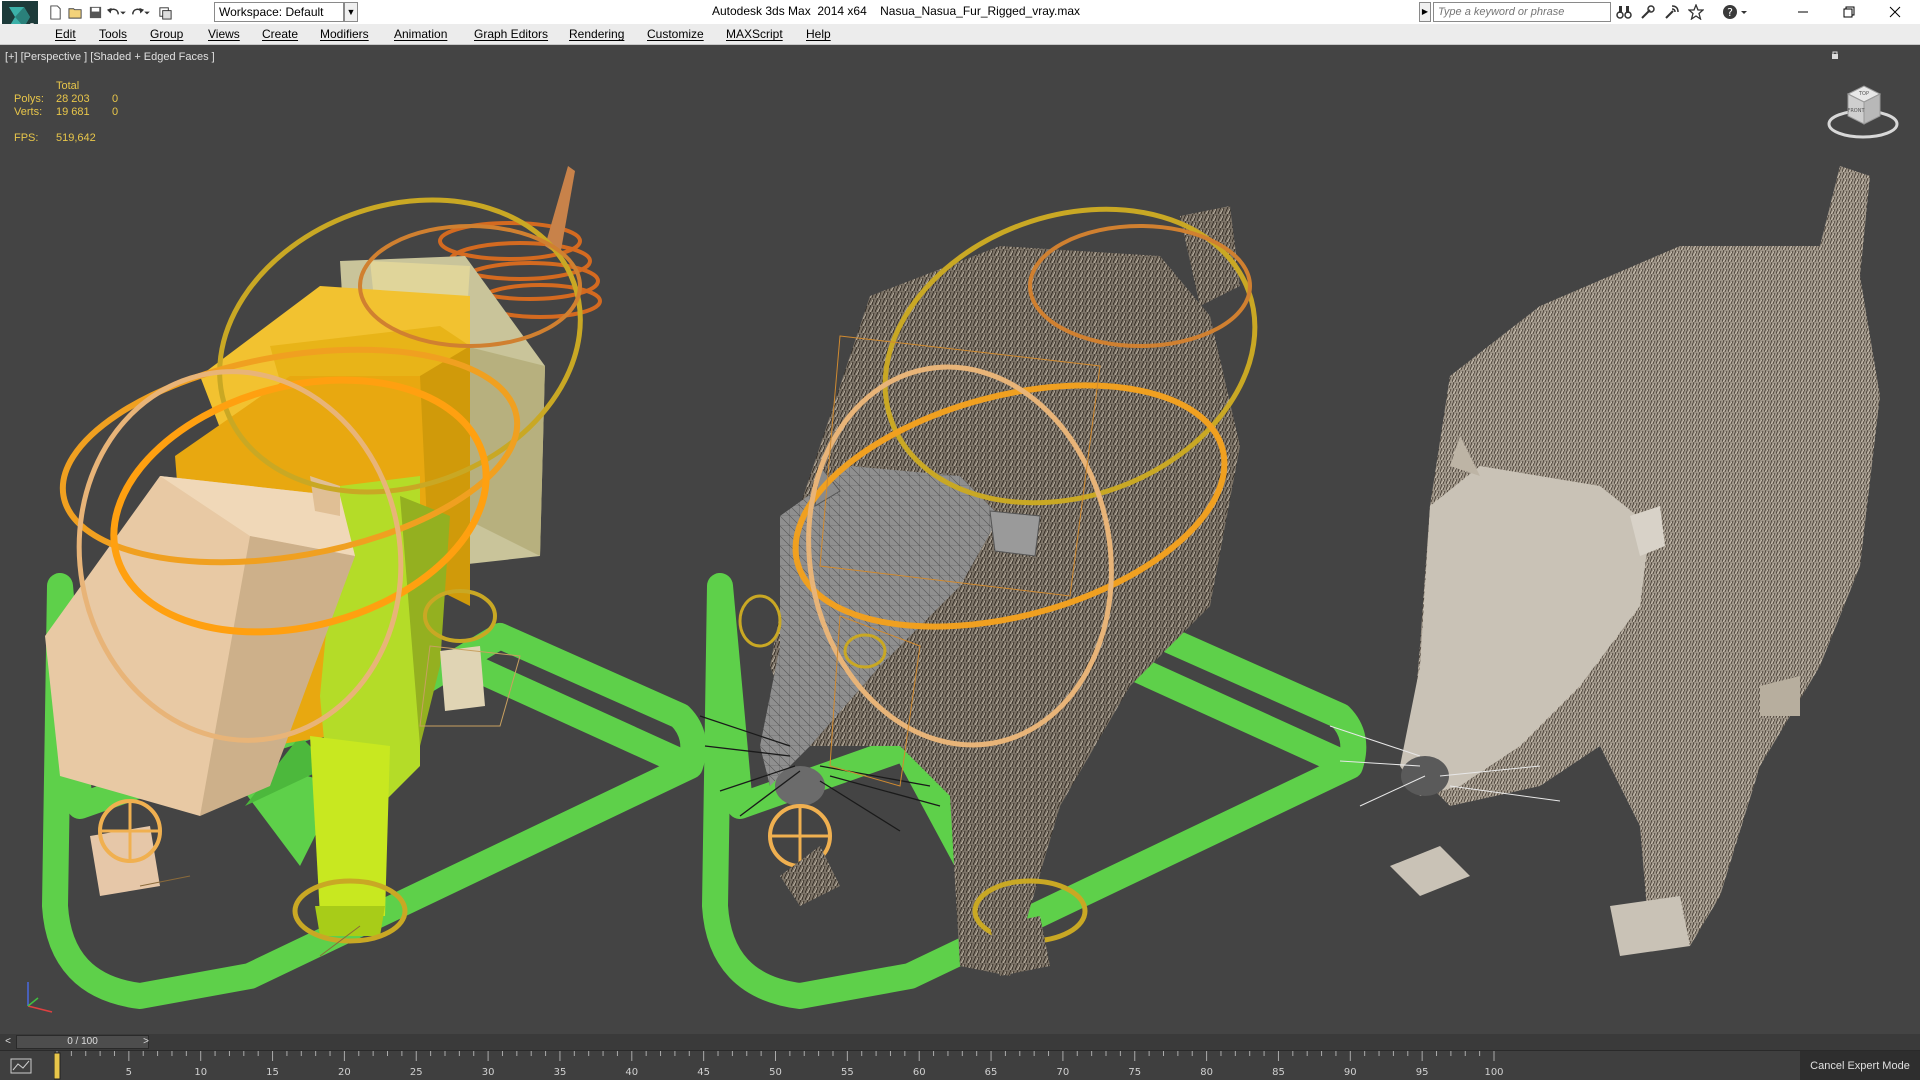  I want to click on ruler-tick-label: 40, so click(631, 1072).